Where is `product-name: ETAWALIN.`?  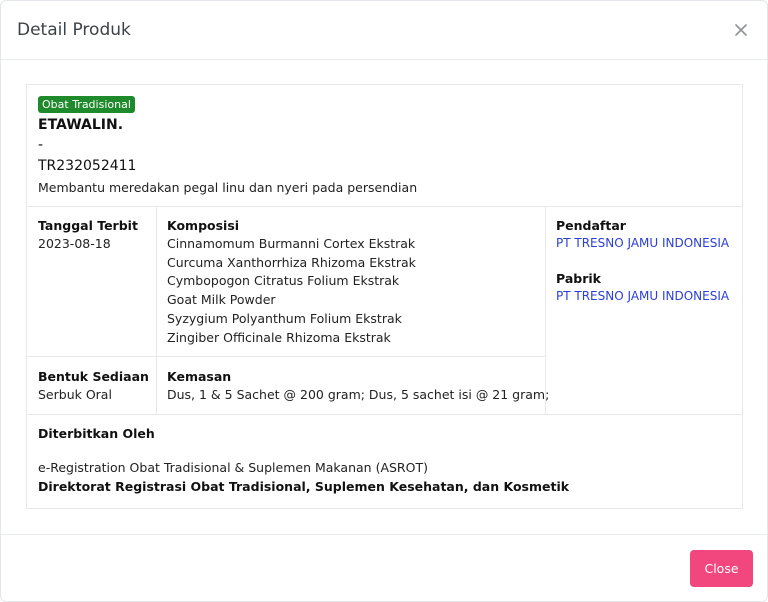 product-name: ETAWALIN. is located at coordinates (81, 125).